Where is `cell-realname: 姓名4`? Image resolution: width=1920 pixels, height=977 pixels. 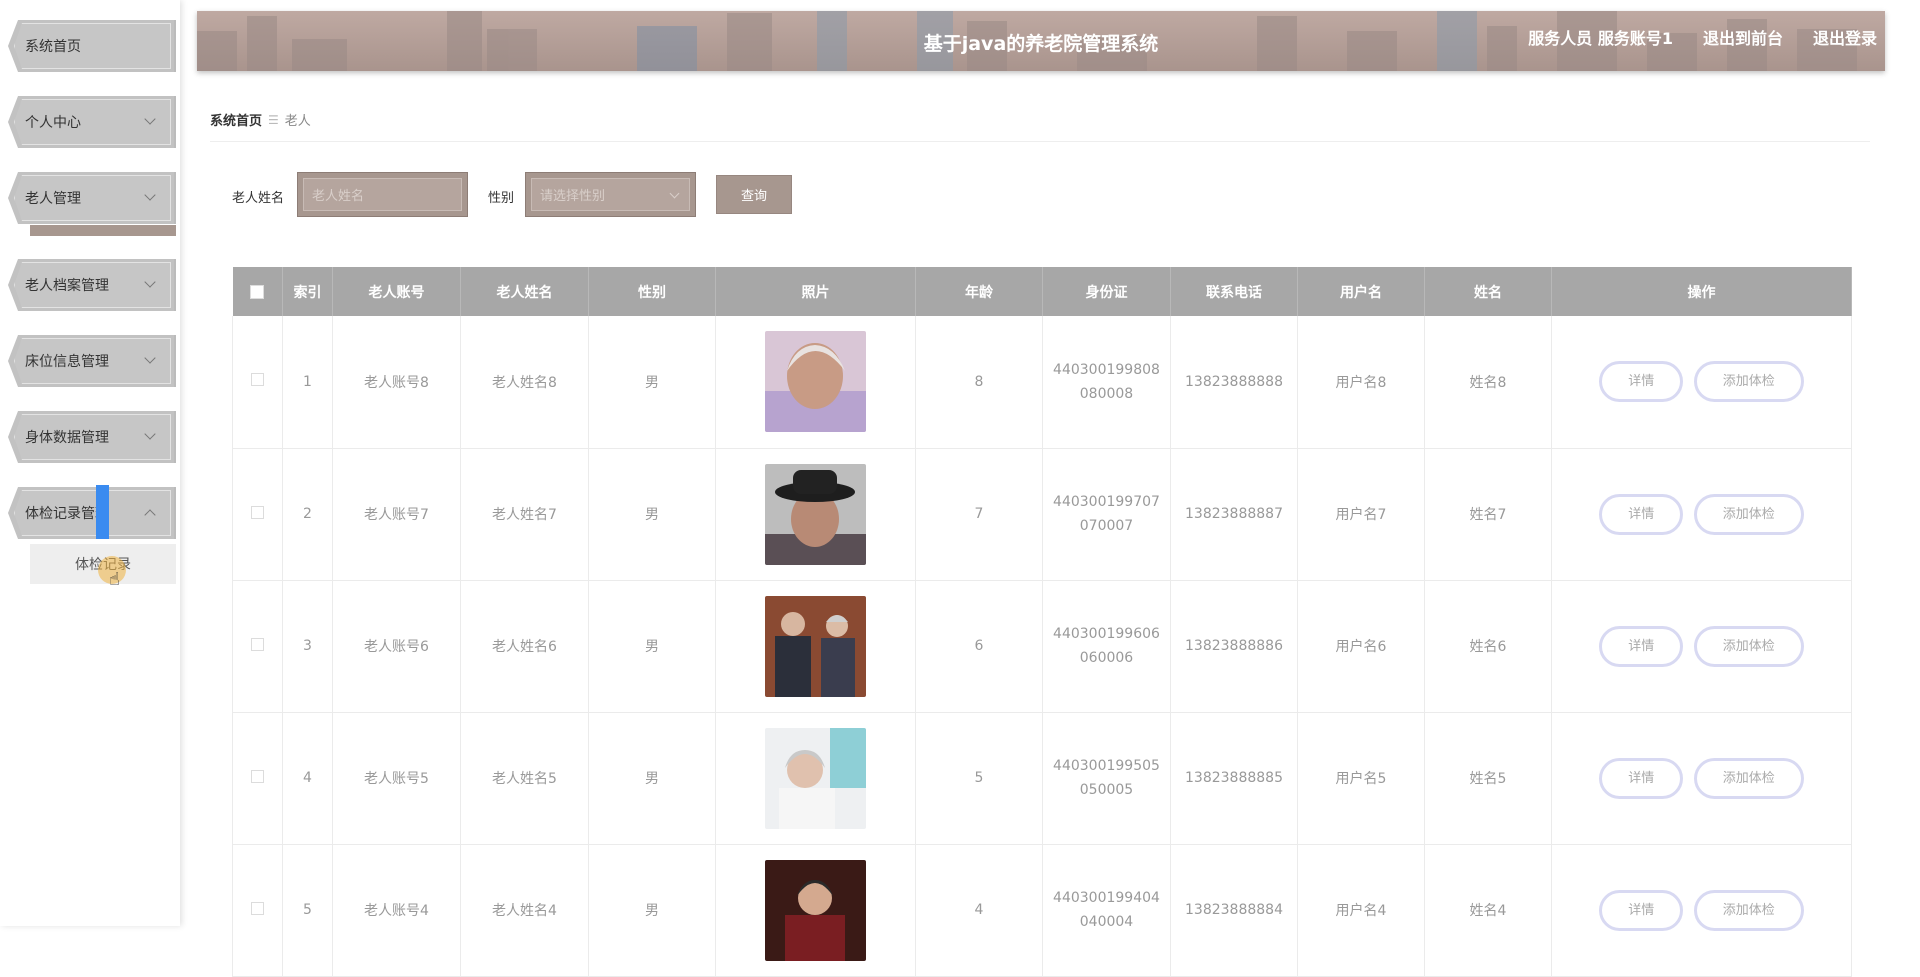 cell-realname: 姓名4 is located at coordinates (1488, 910).